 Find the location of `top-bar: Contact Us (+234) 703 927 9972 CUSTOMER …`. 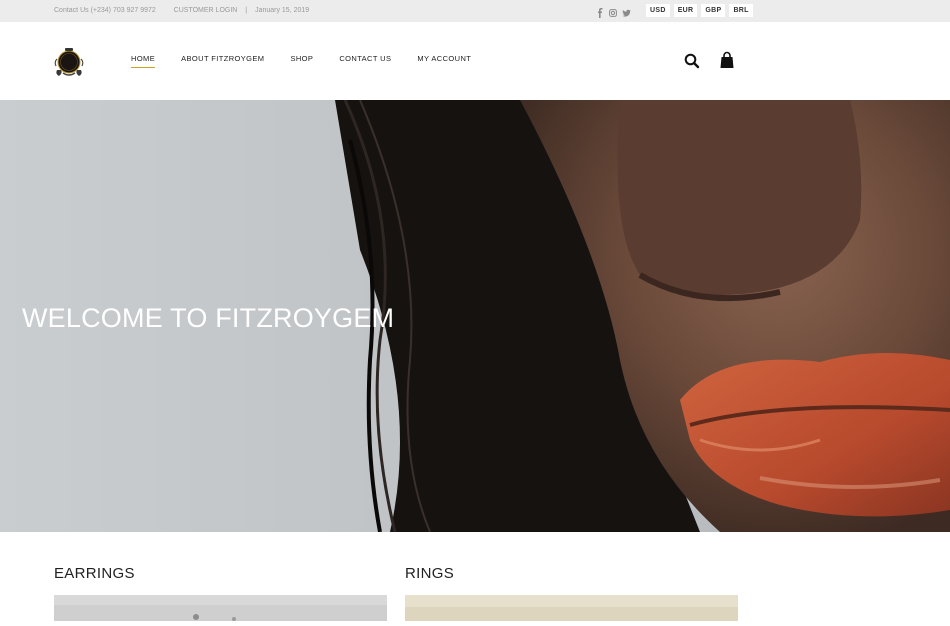

top-bar: Contact Us (+234) 703 927 9972 CUSTOMER … is located at coordinates (475, 11).